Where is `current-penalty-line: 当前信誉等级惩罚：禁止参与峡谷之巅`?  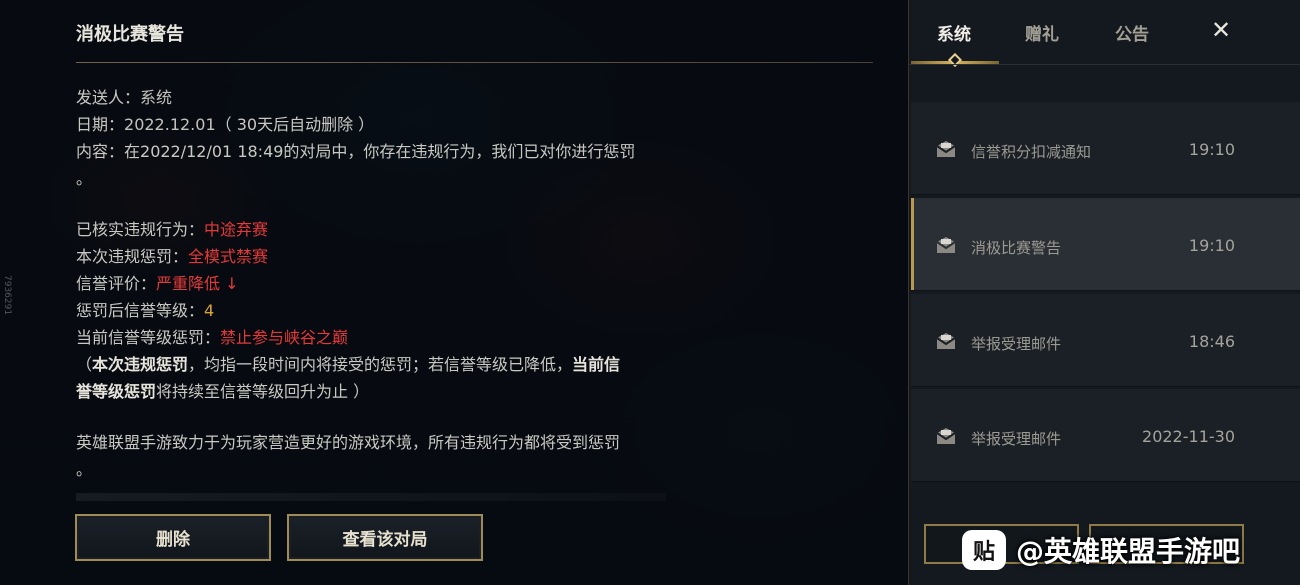 current-penalty-line: 当前信誉等级惩罚：禁止参与峡谷之巅 is located at coordinates (376, 337).